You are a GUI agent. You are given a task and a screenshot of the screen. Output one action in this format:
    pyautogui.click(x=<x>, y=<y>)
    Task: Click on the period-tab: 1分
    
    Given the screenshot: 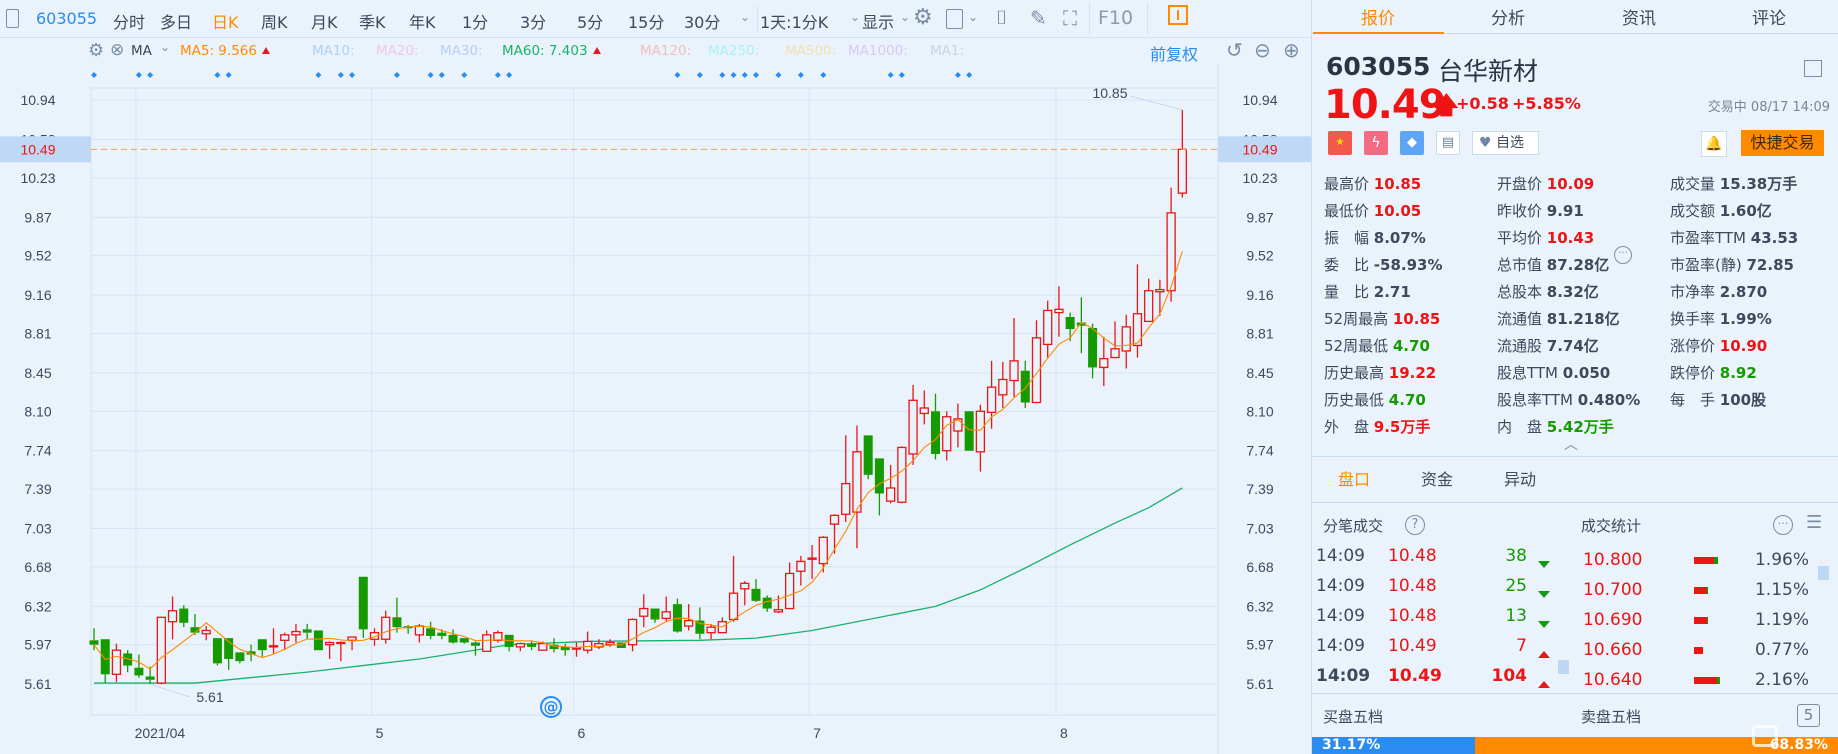 What is the action you would take?
    pyautogui.click(x=475, y=21)
    